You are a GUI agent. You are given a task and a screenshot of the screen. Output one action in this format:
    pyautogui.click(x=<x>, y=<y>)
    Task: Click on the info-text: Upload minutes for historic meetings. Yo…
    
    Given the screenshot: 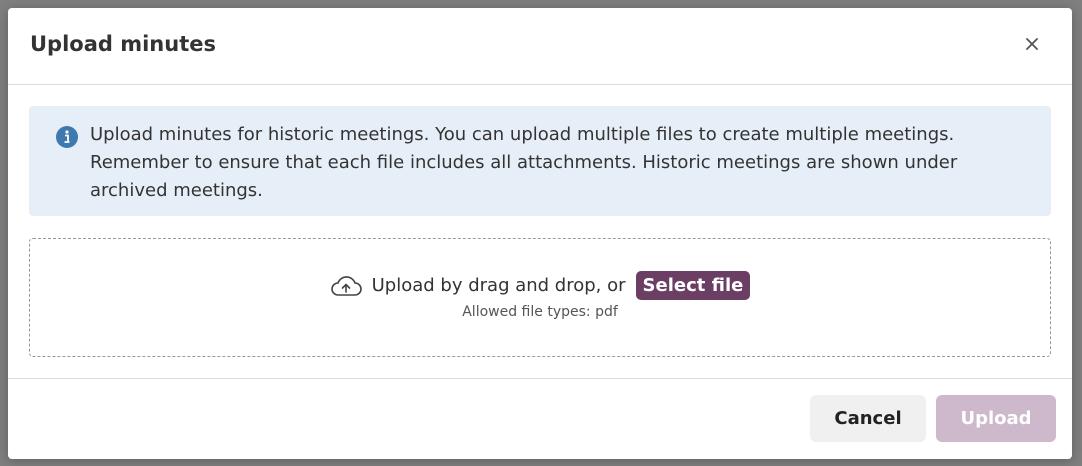 What is the action you would take?
    pyautogui.click(x=524, y=162)
    